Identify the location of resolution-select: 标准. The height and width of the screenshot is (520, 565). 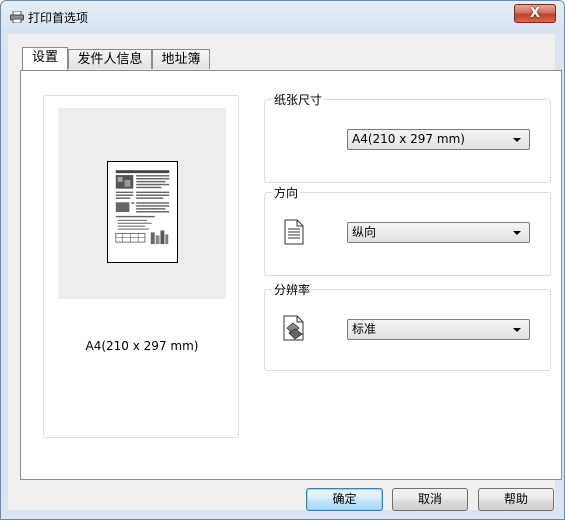
(438, 329).